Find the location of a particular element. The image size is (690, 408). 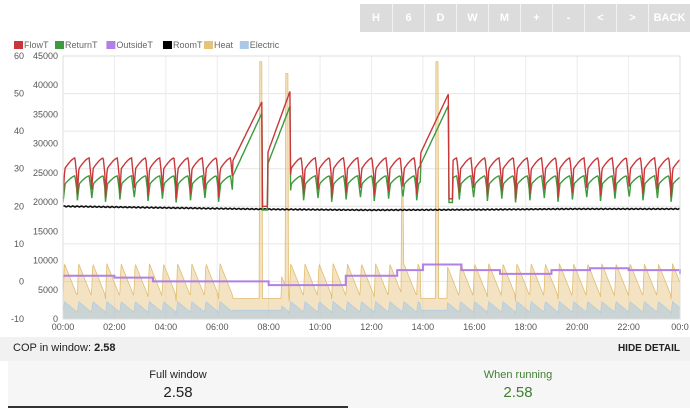

pan-left-button: < is located at coordinates (600, 18).